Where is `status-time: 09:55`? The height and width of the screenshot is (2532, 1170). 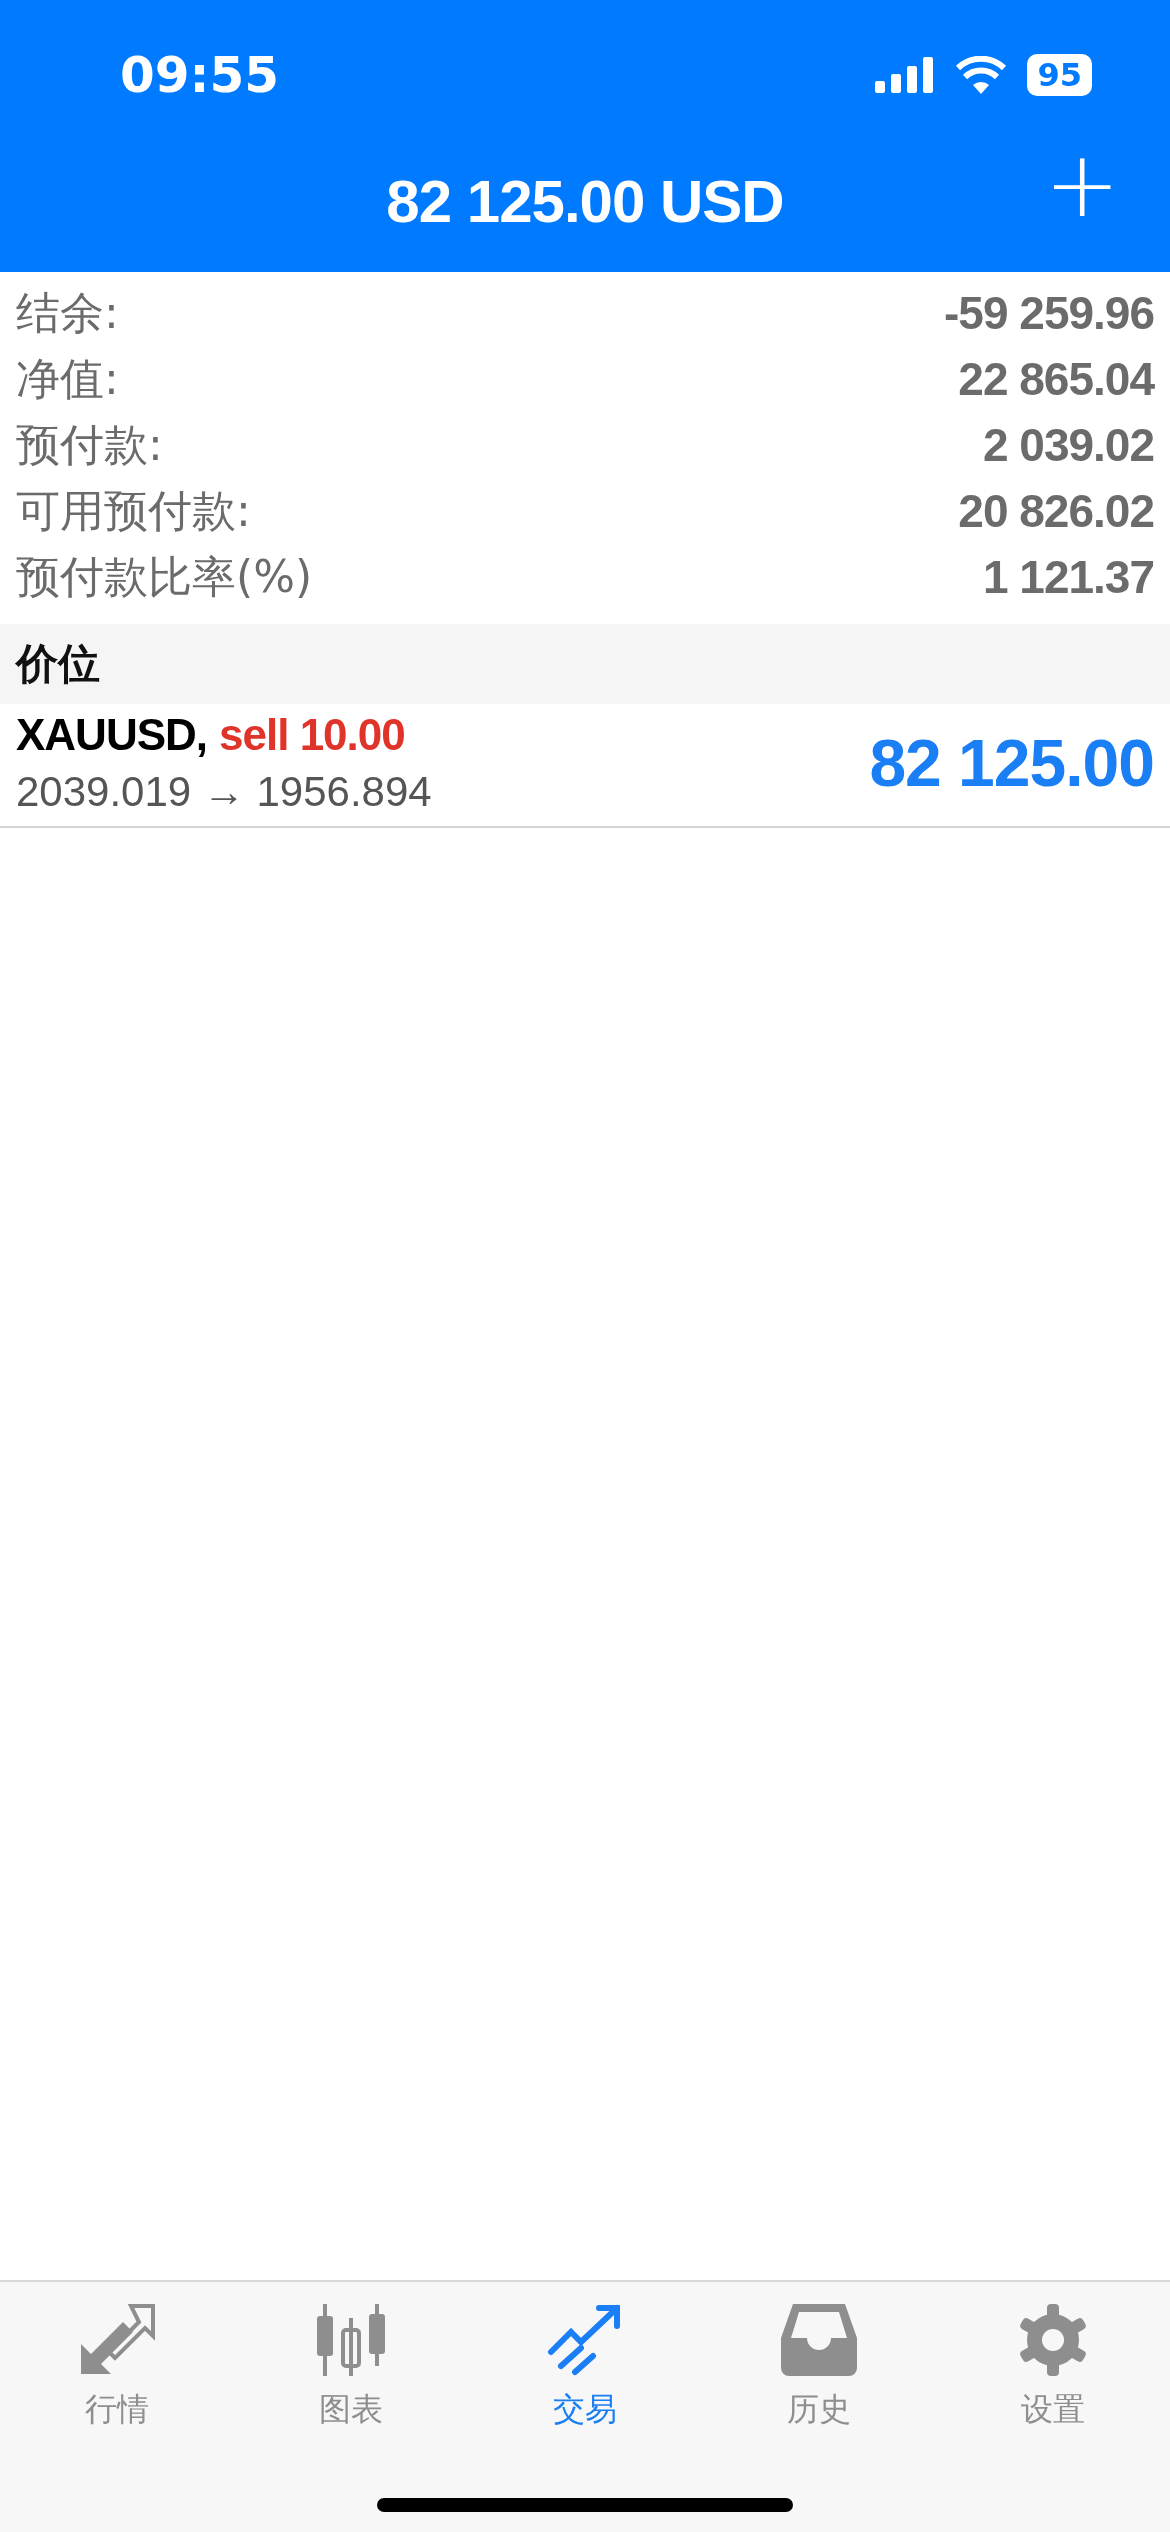
status-time: 09:55 is located at coordinates (200, 75).